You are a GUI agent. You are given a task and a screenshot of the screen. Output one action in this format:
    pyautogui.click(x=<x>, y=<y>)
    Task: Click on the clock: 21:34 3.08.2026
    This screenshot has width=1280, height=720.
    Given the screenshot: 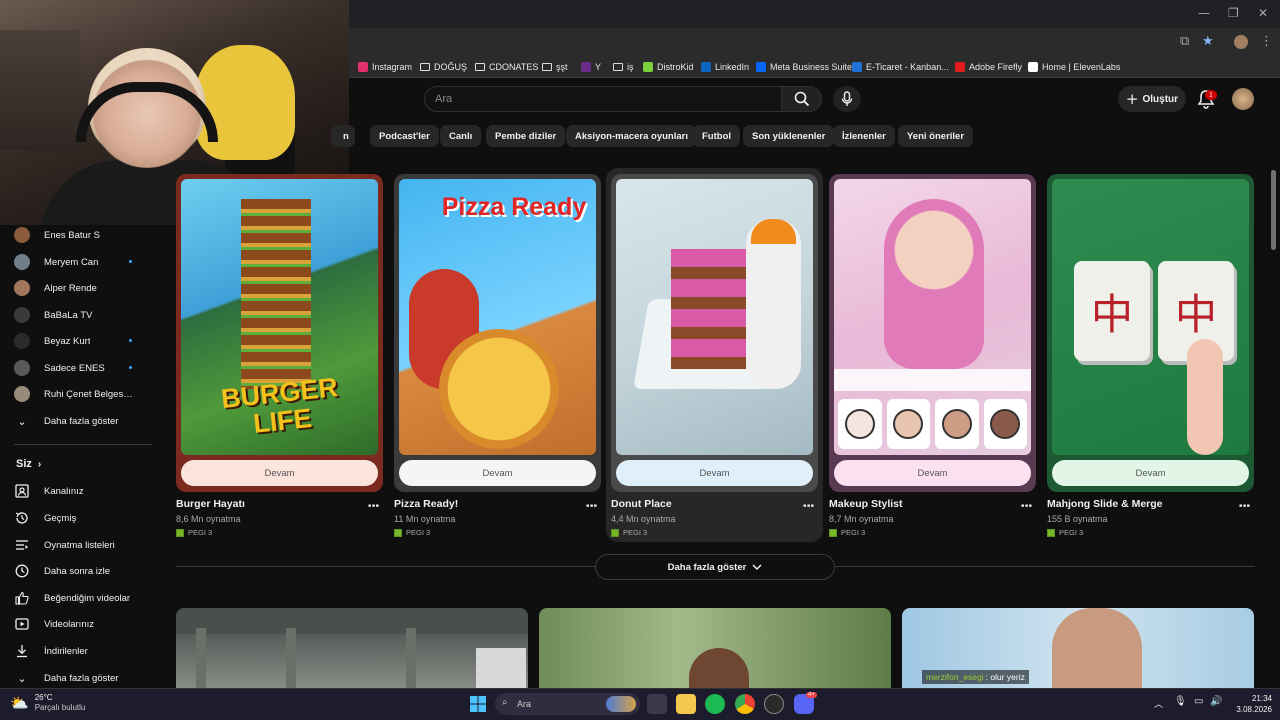 What is the action you would take?
    pyautogui.click(x=1252, y=704)
    